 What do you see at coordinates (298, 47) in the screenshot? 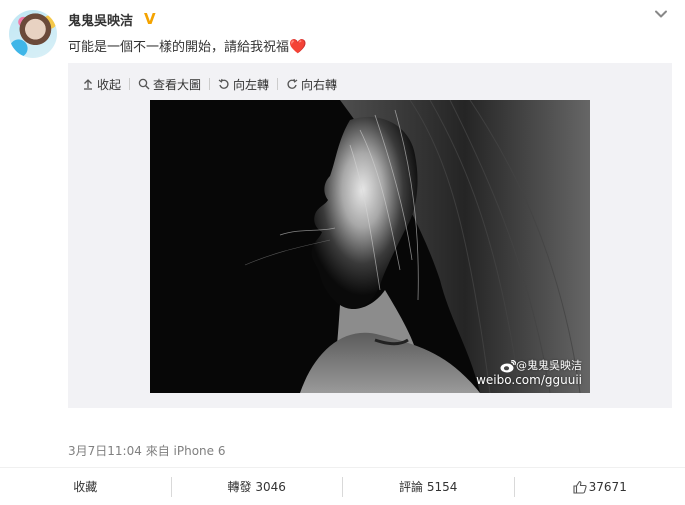
I see `heart-emoji: ❤️` at bounding box center [298, 47].